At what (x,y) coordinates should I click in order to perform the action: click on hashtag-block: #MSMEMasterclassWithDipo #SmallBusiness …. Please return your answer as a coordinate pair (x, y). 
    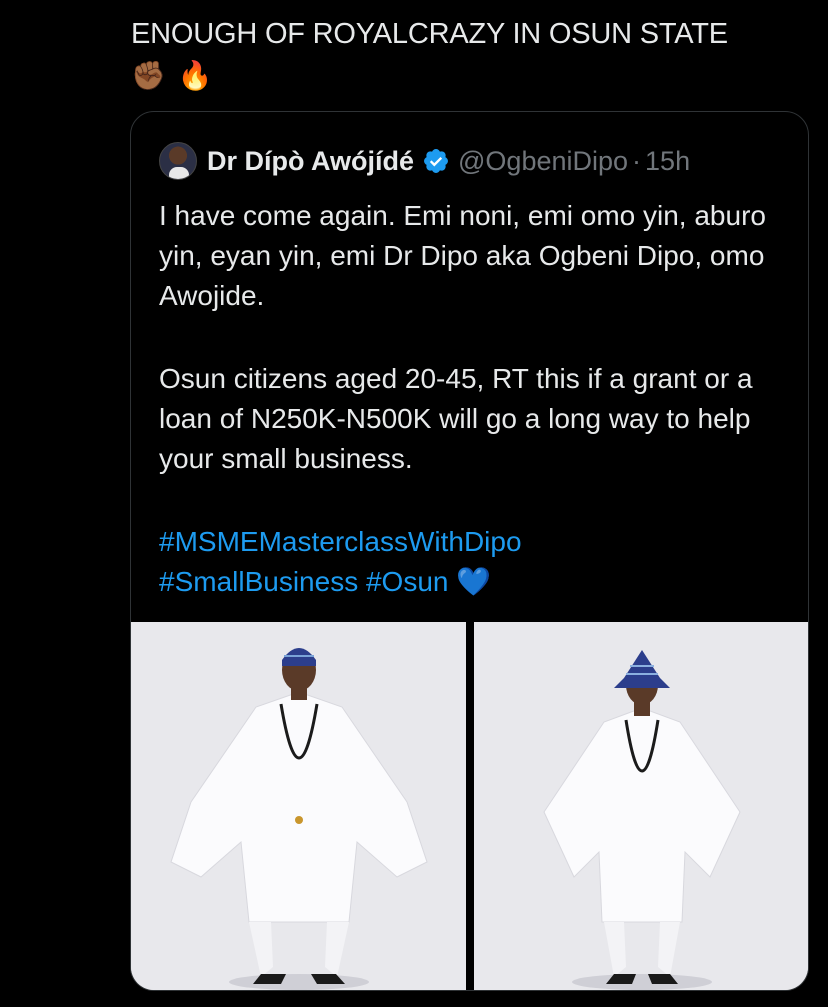
    Looking at the image, I should click on (474, 562).